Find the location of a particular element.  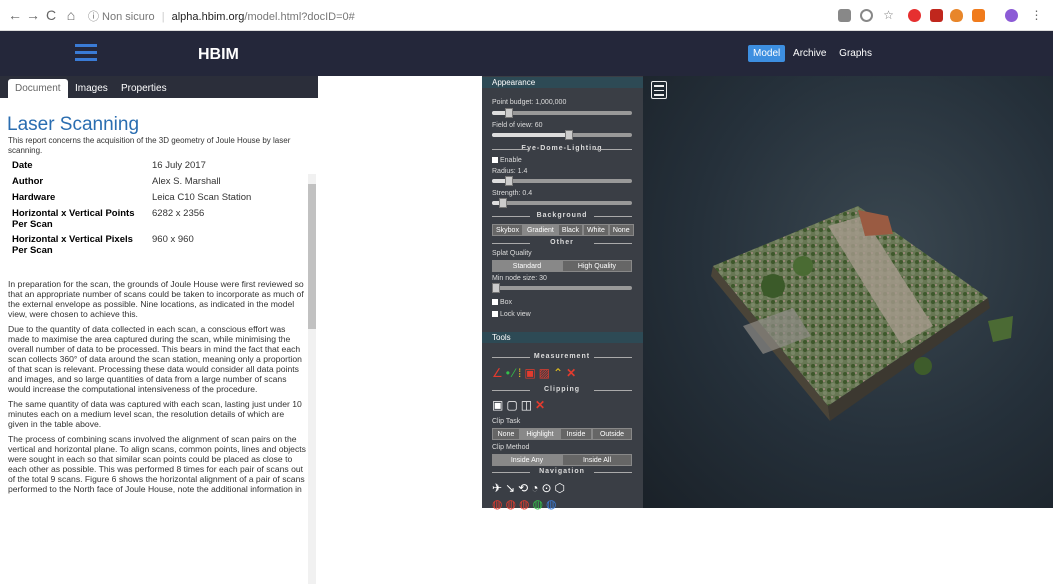

strength-slider is located at coordinates (562, 203).